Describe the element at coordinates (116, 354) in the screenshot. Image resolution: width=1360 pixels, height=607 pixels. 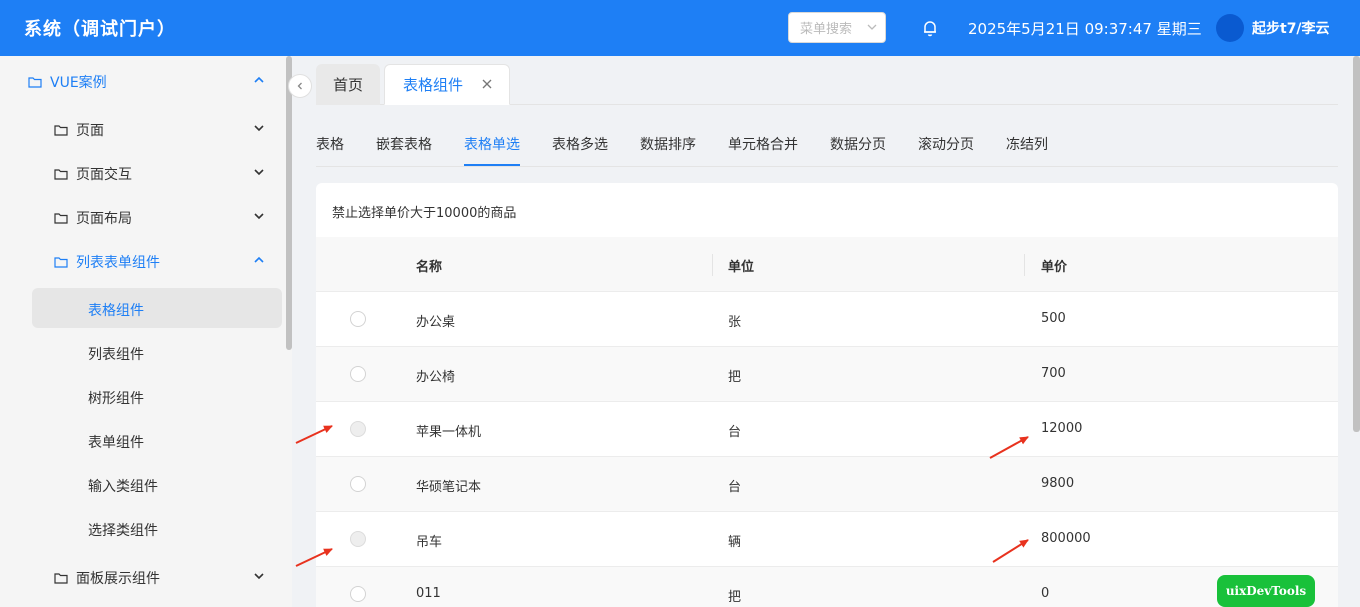
I see `sidebar-item-list-component: 列表组件` at that location.